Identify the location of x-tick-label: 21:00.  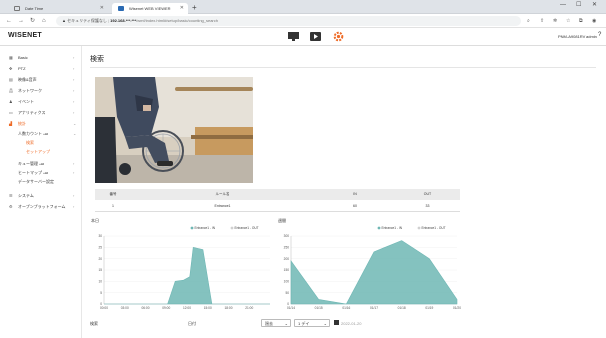
(249, 308).